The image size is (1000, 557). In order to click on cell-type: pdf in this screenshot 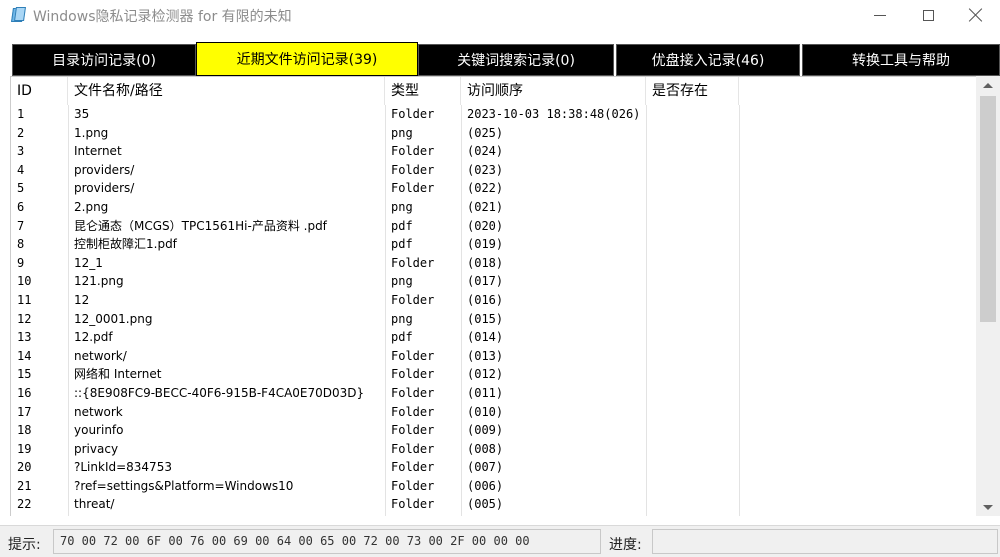, I will do `click(402, 244)`.